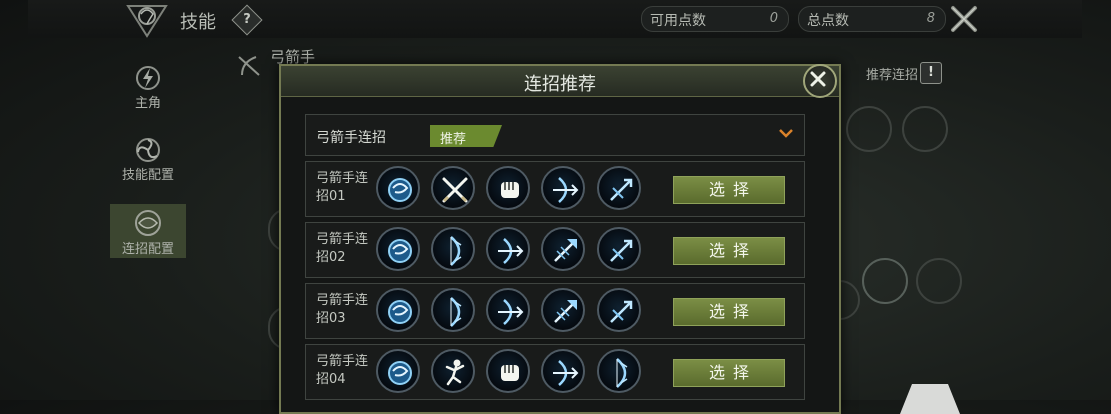 Image resolution: width=1111 pixels, height=414 pixels. I want to click on recommend-tag: 推荐, so click(466, 136).